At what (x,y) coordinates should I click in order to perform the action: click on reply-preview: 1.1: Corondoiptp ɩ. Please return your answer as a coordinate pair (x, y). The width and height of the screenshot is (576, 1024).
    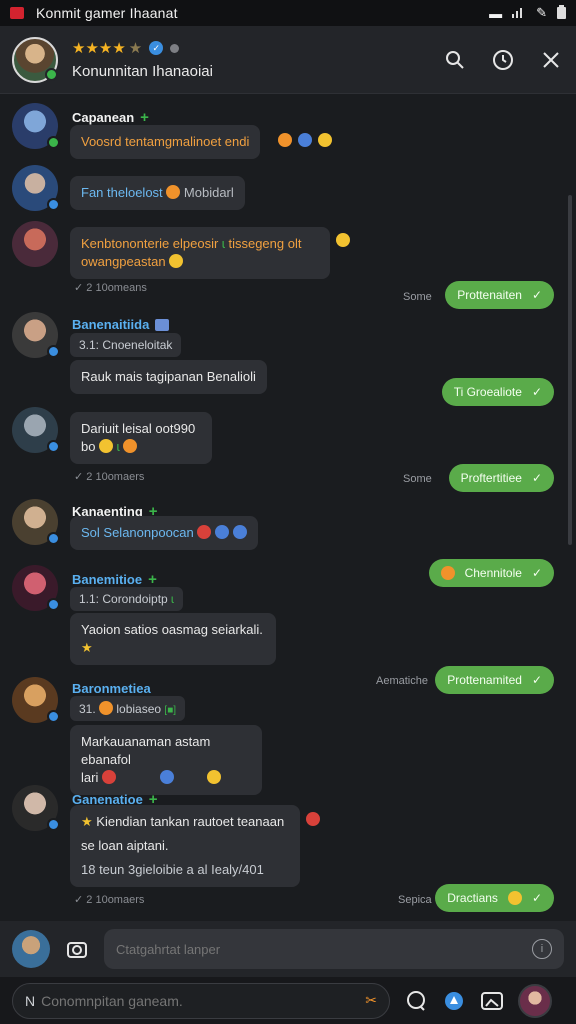
    Looking at the image, I should click on (126, 599).